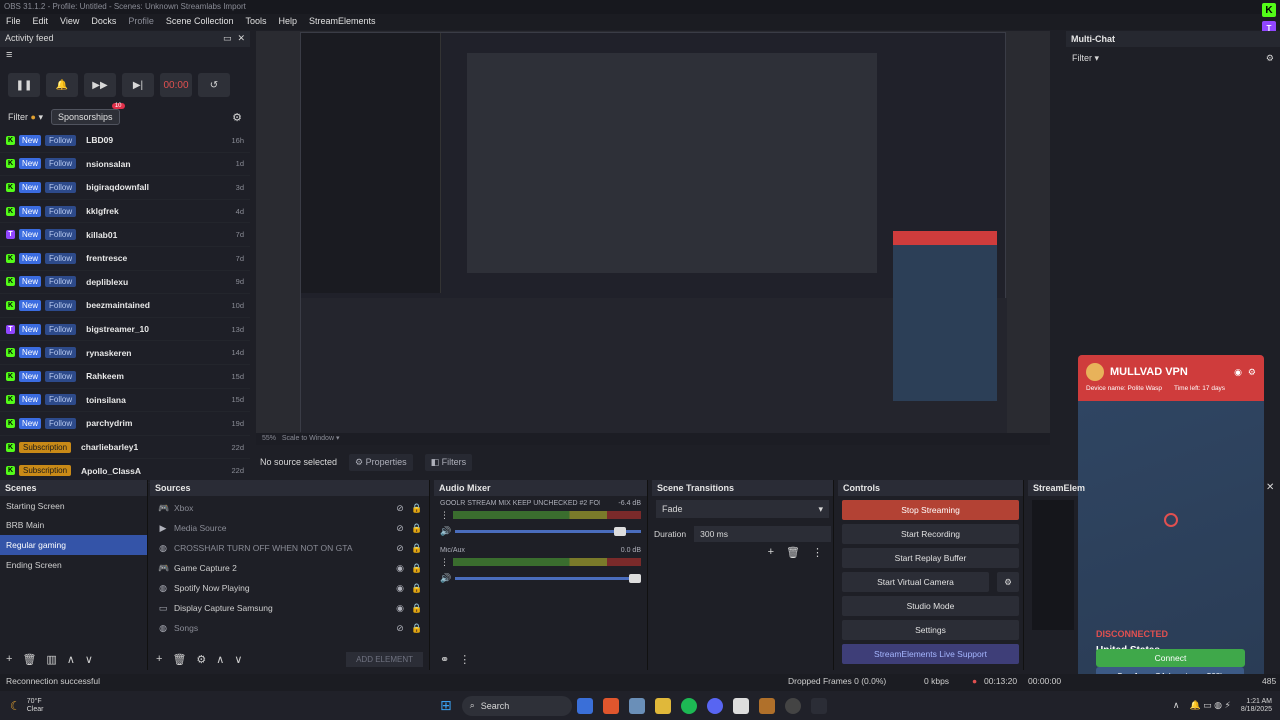 Image resolution: width=1280 pixels, height=720 pixels. Describe the element at coordinates (766, 705) in the screenshot. I see `app-icon` at that location.